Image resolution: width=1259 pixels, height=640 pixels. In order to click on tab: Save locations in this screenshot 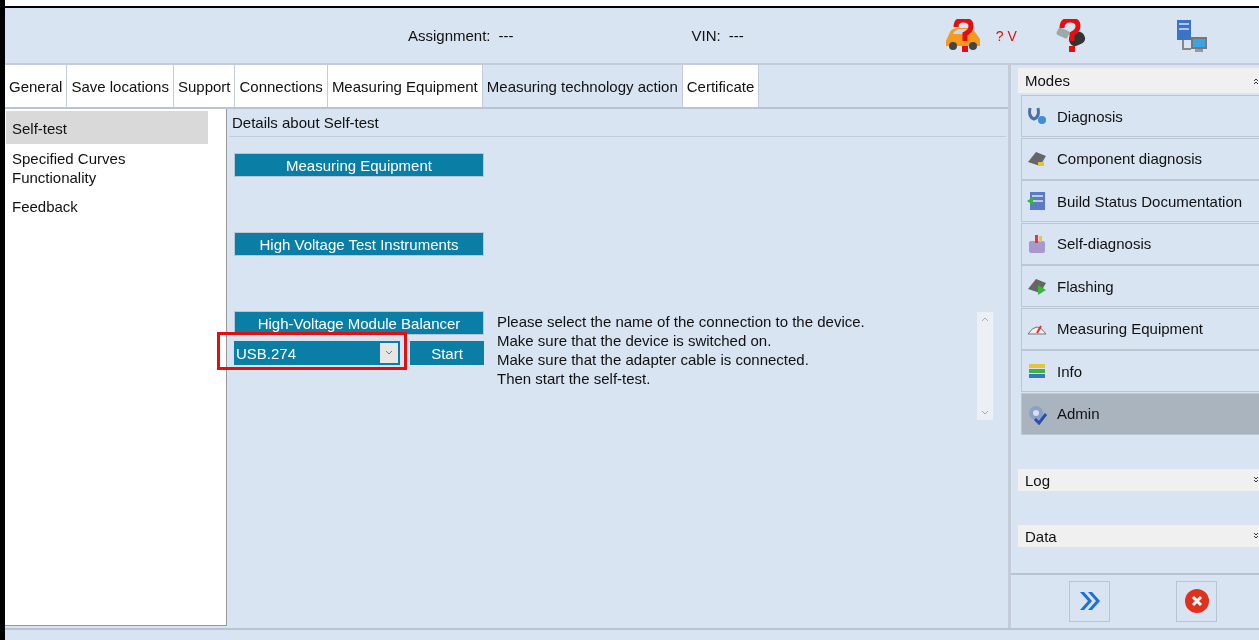, I will do `click(120, 86)`.